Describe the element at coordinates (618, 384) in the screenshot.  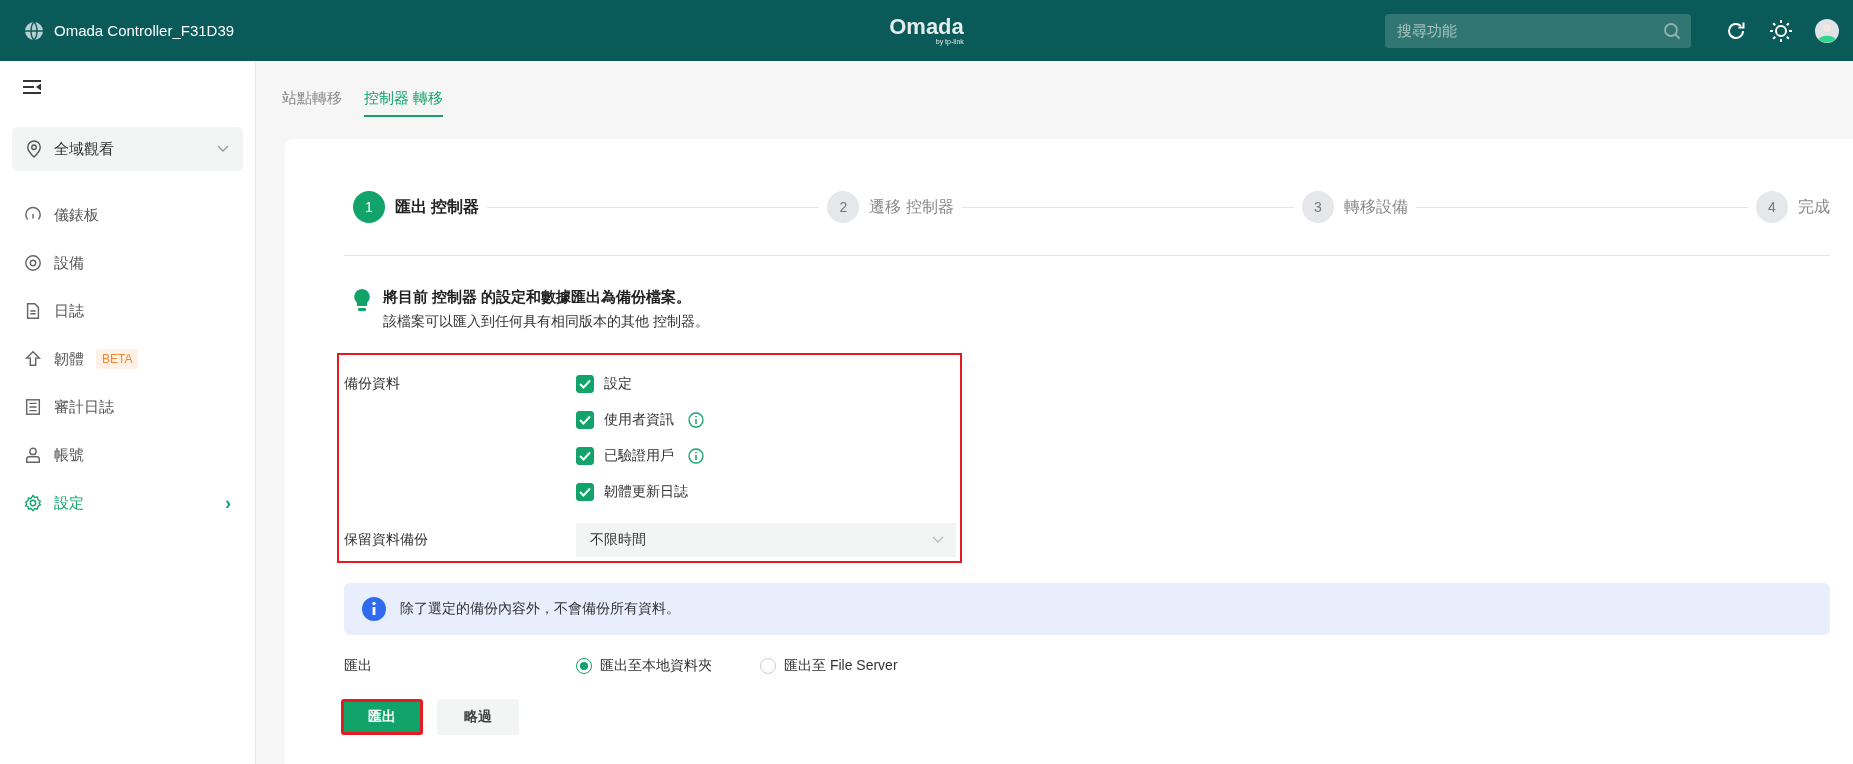
I see `checkbox-label: 設定` at that location.